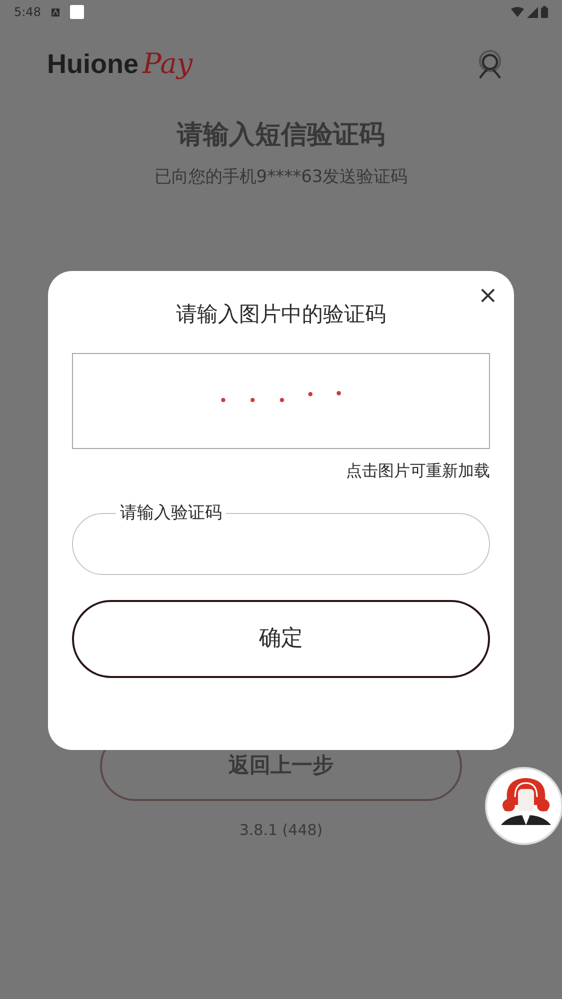 The image size is (562, 999). What do you see at coordinates (488, 295) in the screenshot?
I see `close-button: ×` at bounding box center [488, 295].